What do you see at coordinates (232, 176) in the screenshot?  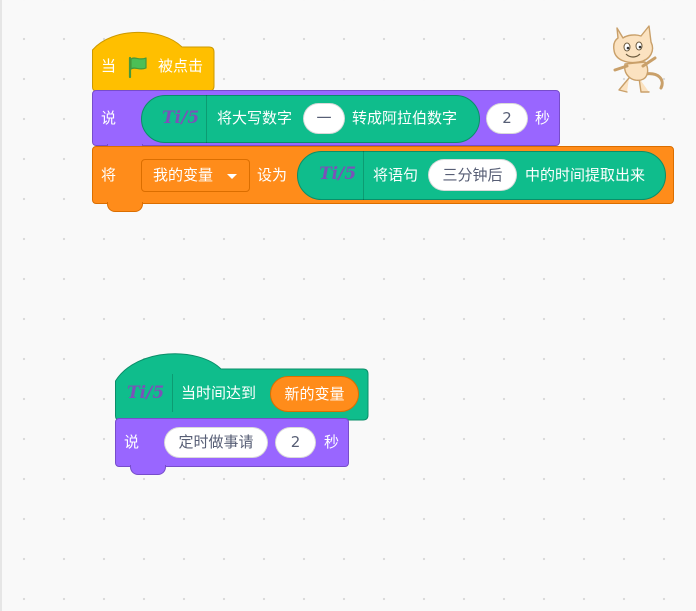 I see `caret-down-icon` at bounding box center [232, 176].